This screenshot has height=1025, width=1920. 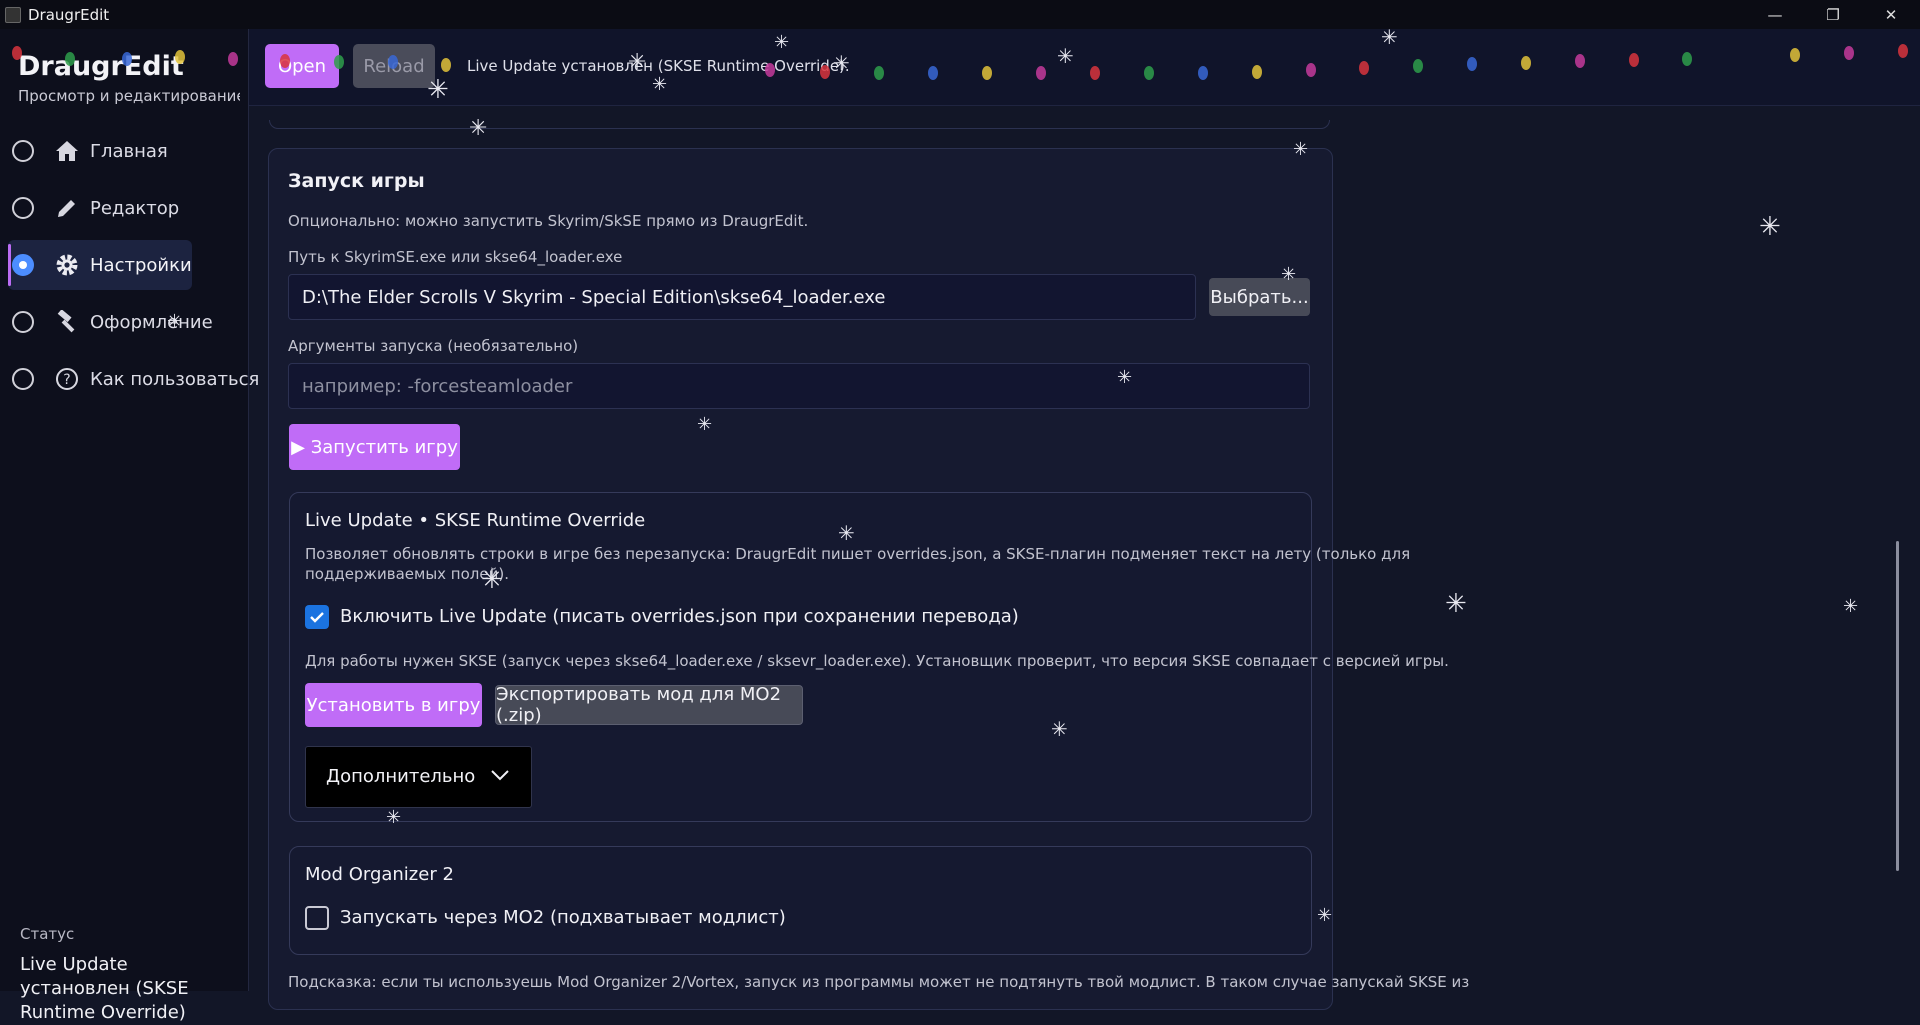 What do you see at coordinates (475, 520) in the screenshot?
I see `live-update-title: Live Update • SKSE Runtime Override` at bounding box center [475, 520].